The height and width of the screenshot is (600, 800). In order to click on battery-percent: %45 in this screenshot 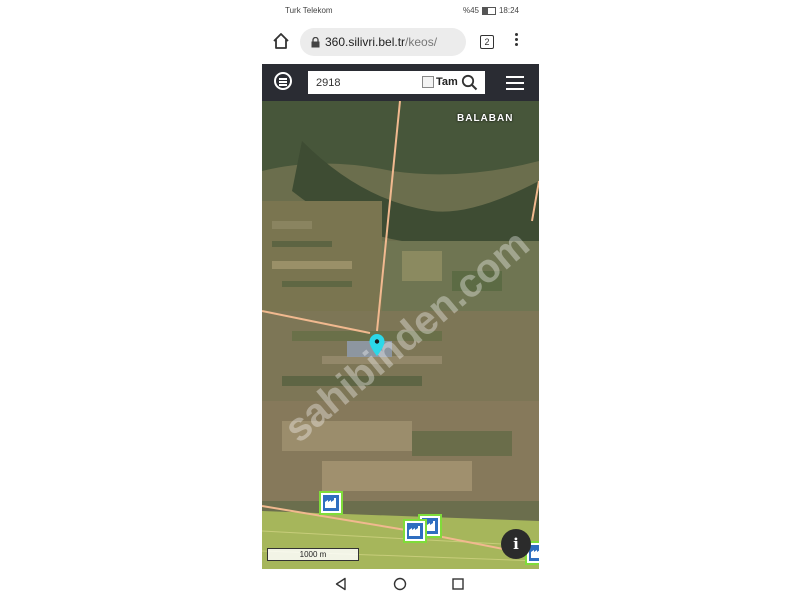, I will do `click(470, 10)`.